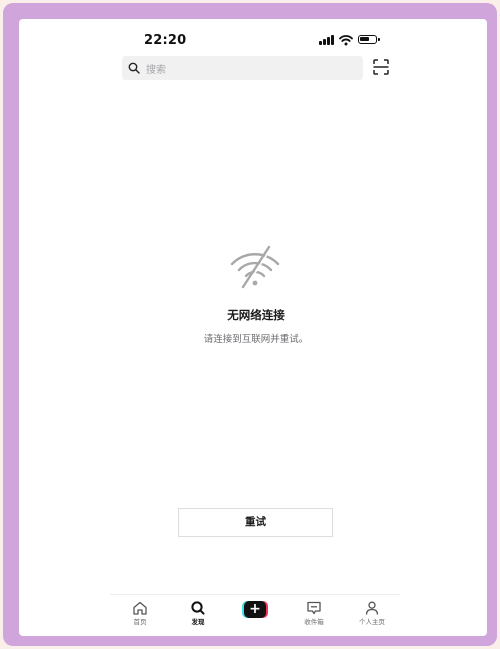  Describe the element at coordinates (156, 70) in the screenshot. I see `search-placeholder: 搜索` at that location.